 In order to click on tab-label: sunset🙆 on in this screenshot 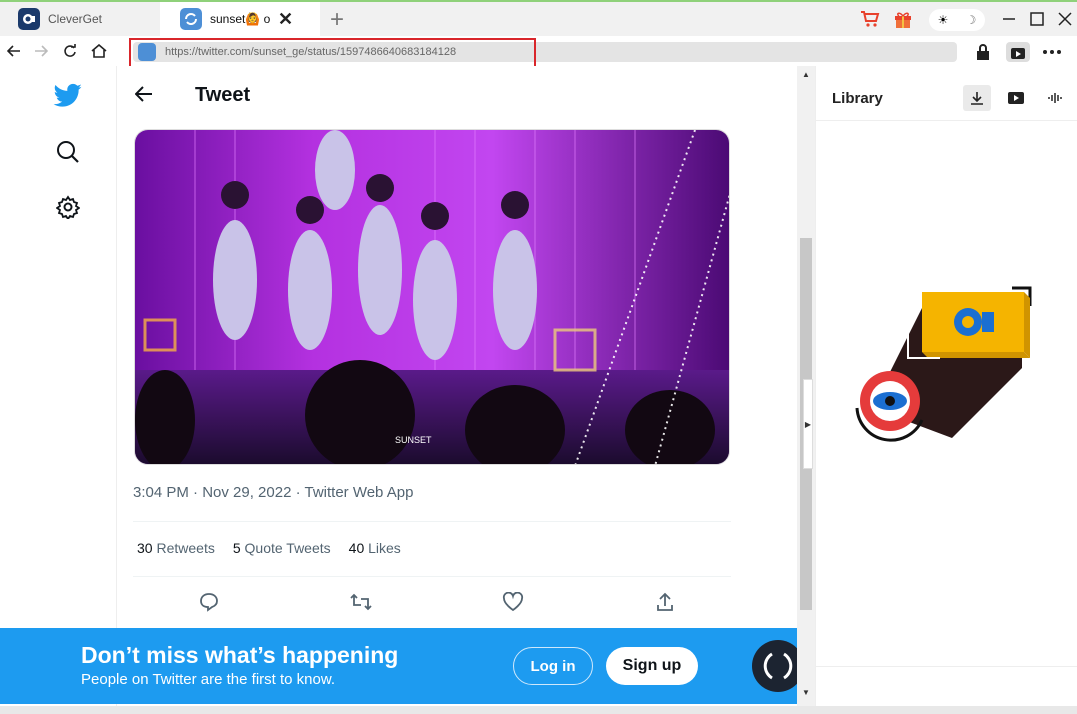, I will do `click(240, 19)`.